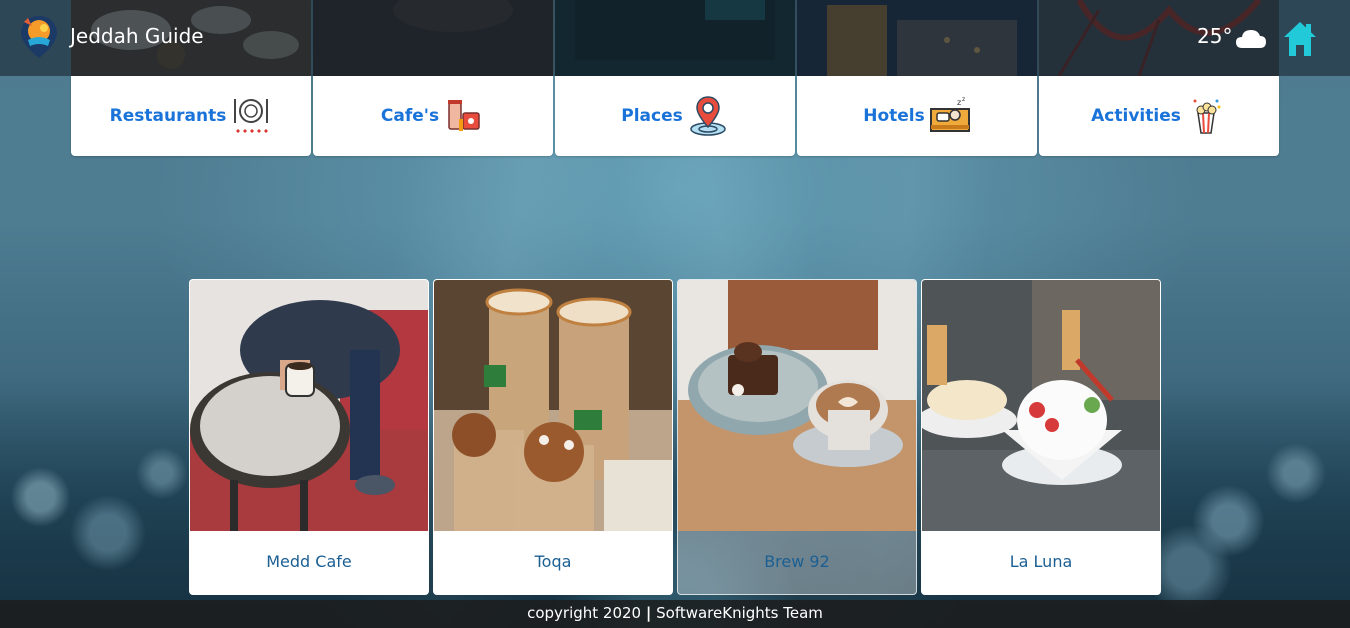 This screenshot has width=1350, height=628. I want to click on weather-temperature: 25°, so click(1215, 36).